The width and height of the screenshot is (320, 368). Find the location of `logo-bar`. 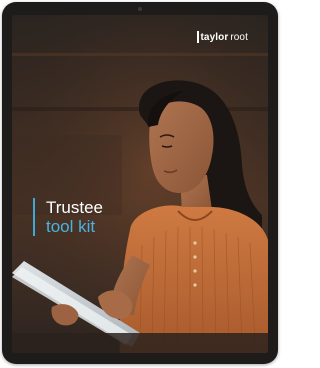

logo-bar is located at coordinates (198, 37).